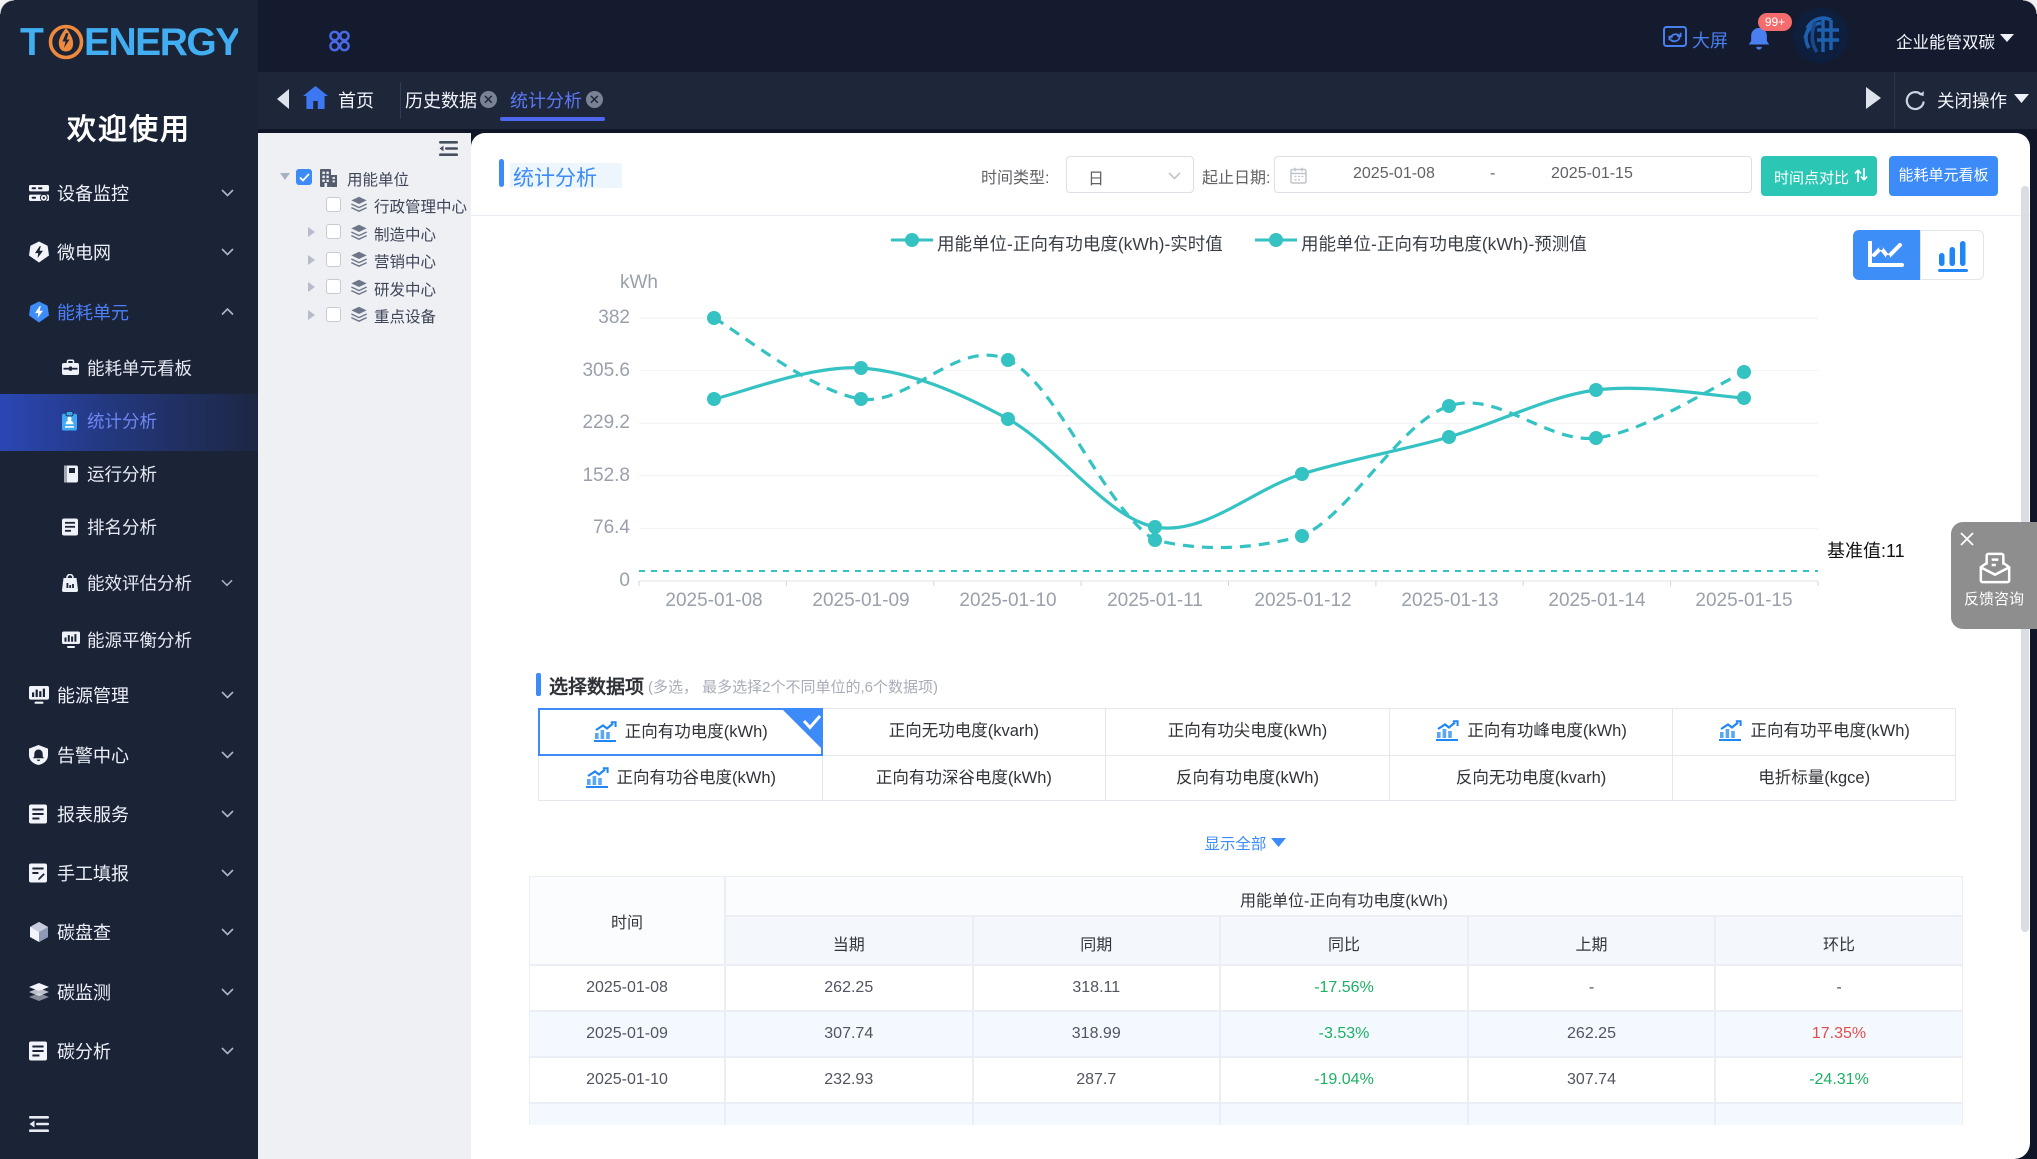 Image resolution: width=2037 pixels, height=1159 pixels. What do you see at coordinates (161, 42) in the screenshot?
I see `svg-text: ENERGY` at bounding box center [161, 42].